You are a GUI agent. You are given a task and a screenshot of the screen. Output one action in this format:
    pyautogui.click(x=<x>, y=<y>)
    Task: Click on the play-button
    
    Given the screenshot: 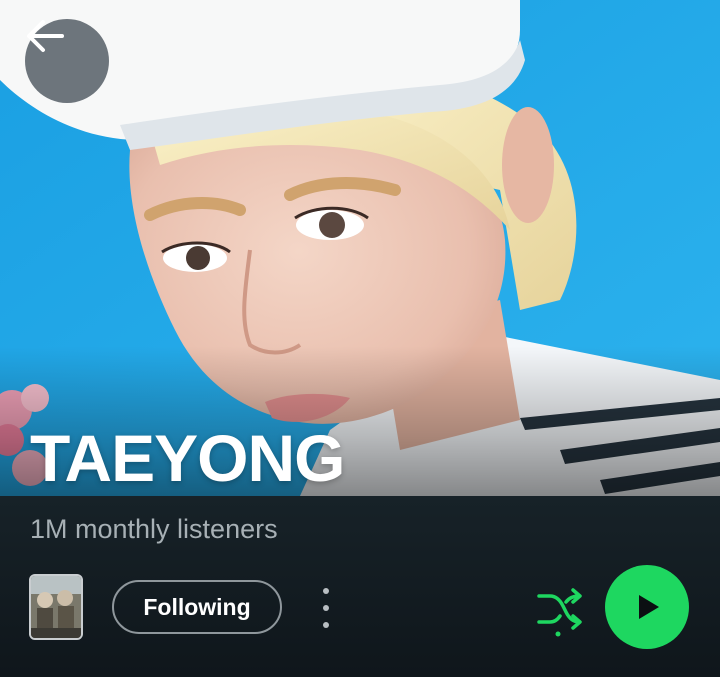 What is the action you would take?
    pyautogui.click(x=647, y=607)
    